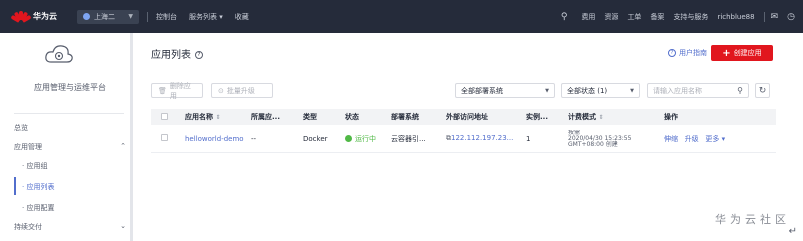  Describe the element at coordinates (70, 87) in the screenshot. I see `sidebar-title: 应用管理与运维平台` at that location.